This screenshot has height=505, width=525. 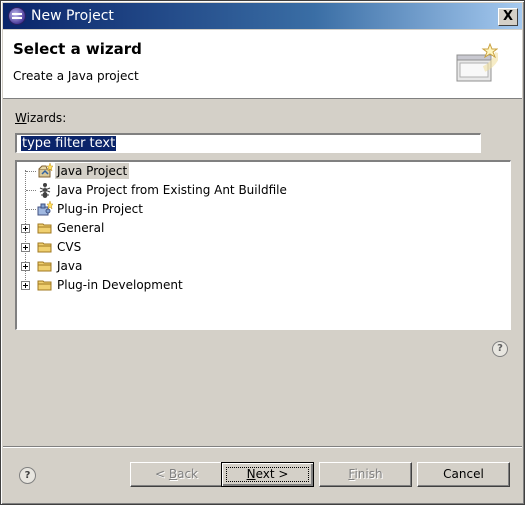 What do you see at coordinates (365, 474) in the screenshot?
I see `finish-button: Finish` at bounding box center [365, 474].